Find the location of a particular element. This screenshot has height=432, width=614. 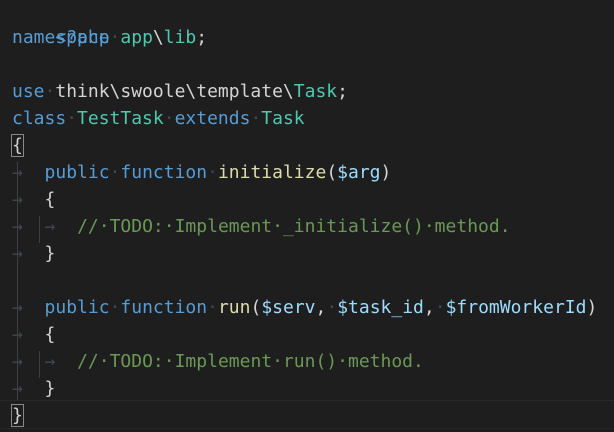

todo-comment: //·TODO:·Implement·run()·method. is located at coordinates (250, 361).